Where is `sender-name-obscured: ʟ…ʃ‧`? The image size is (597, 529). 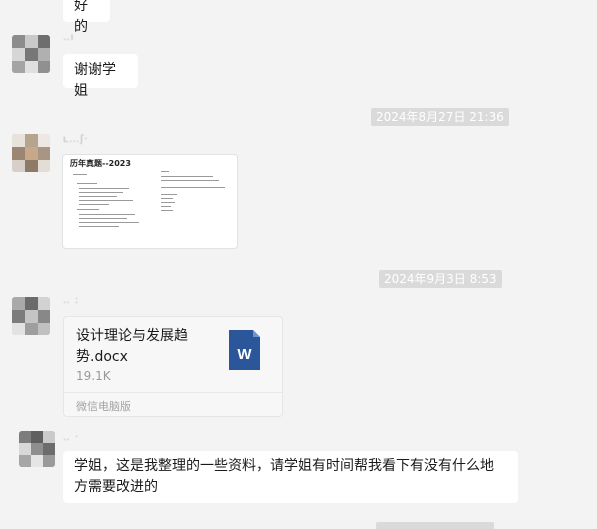 sender-name-obscured: ʟ…ʃ‧ is located at coordinates (76, 139).